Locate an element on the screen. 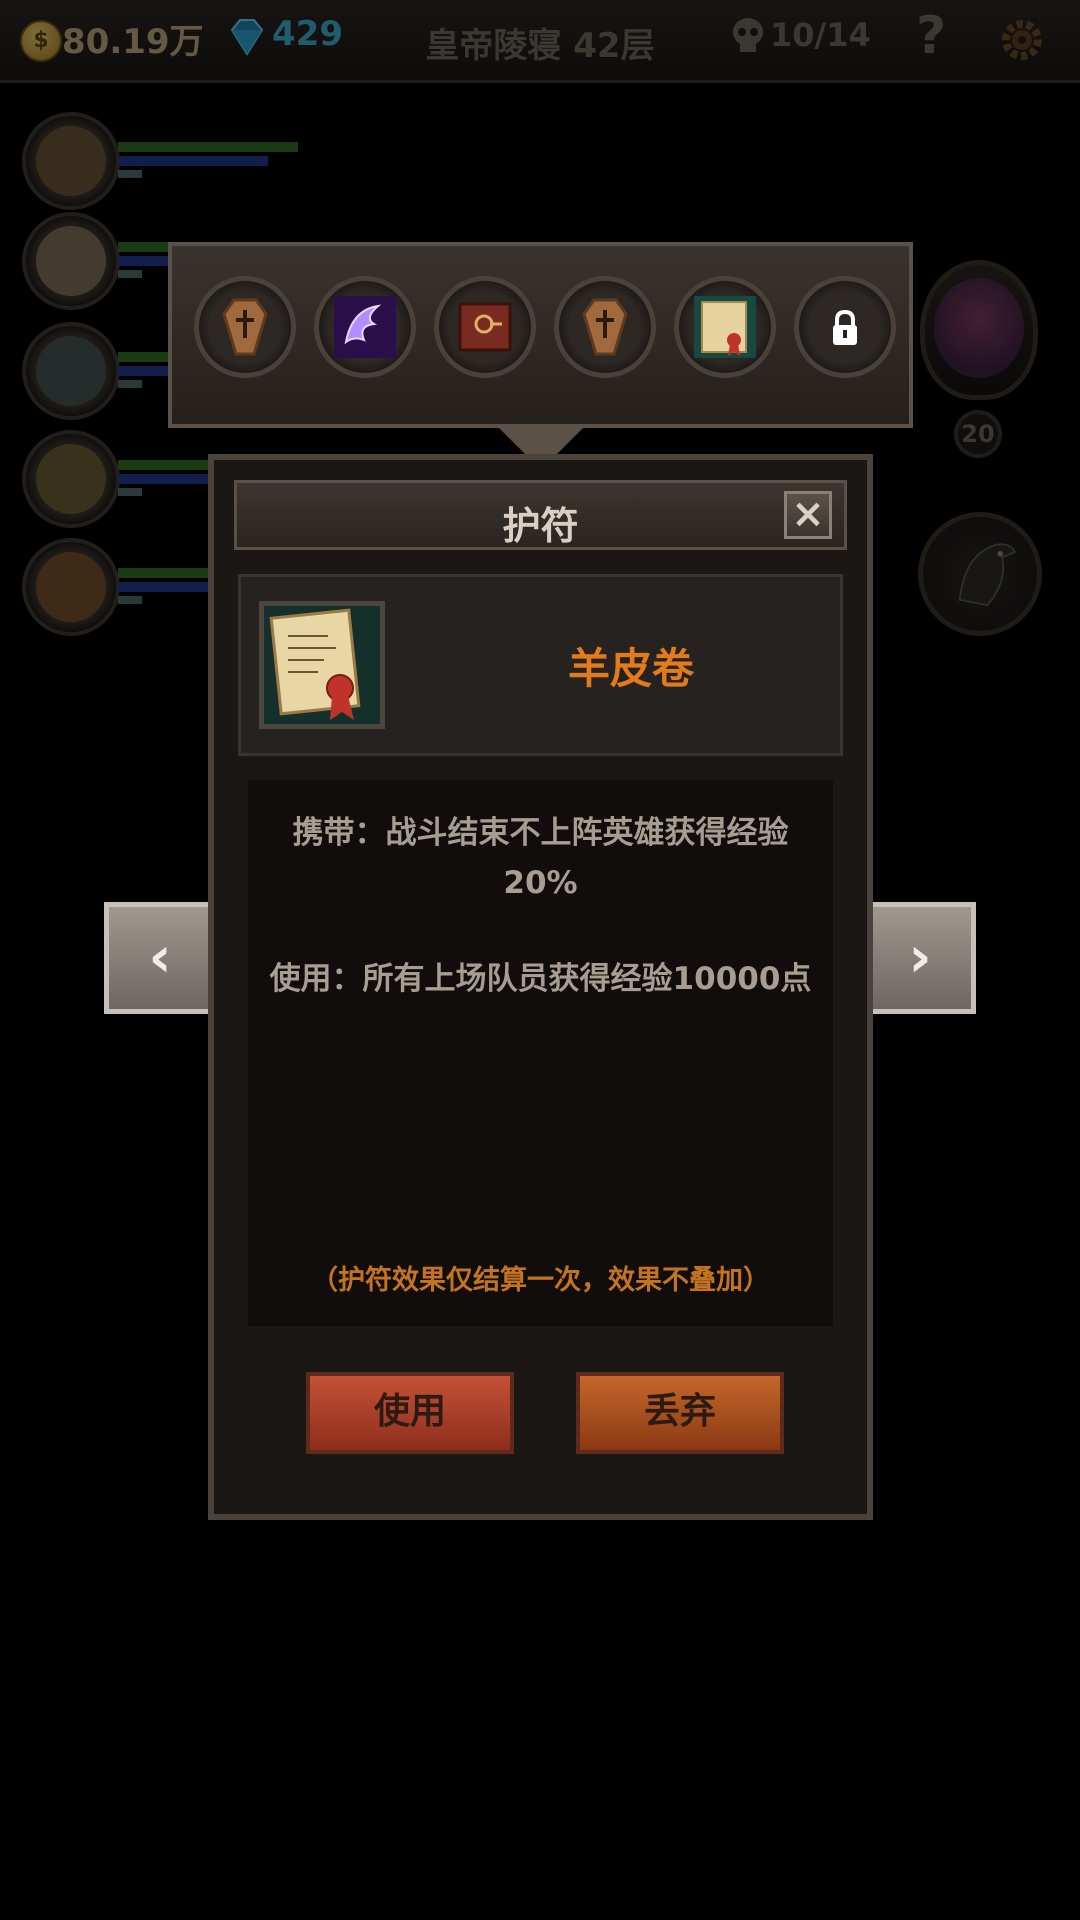 The image size is (1080, 1920). amulet-slot-selected is located at coordinates (725, 327).